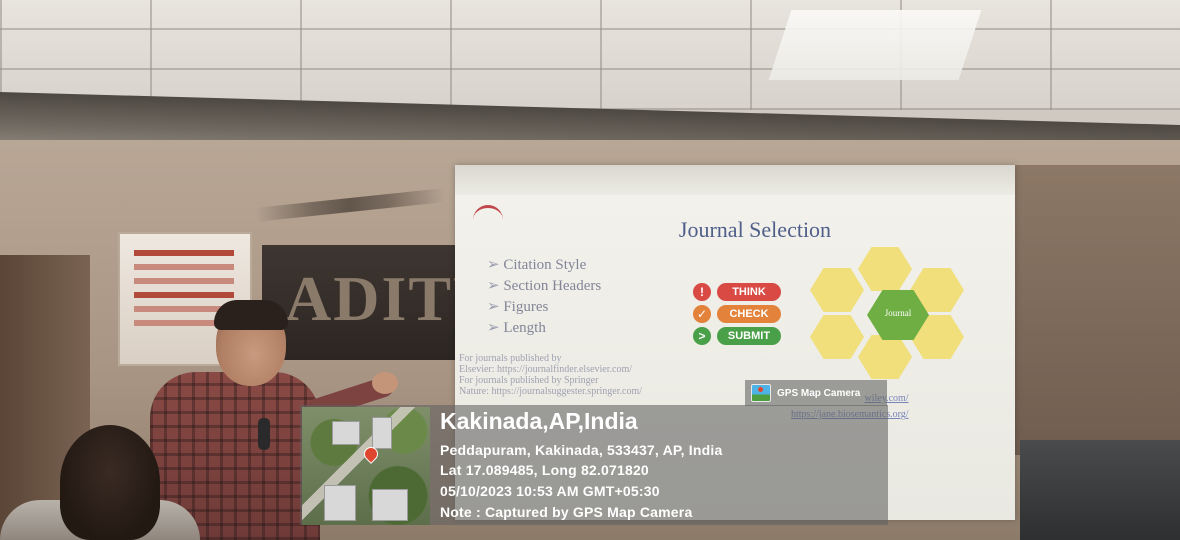 This screenshot has width=1180, height=540. What do you see at coordinates (488, 217) in the screenshot?
I see `slide-logo-icon` at bounding box center [488, 217].